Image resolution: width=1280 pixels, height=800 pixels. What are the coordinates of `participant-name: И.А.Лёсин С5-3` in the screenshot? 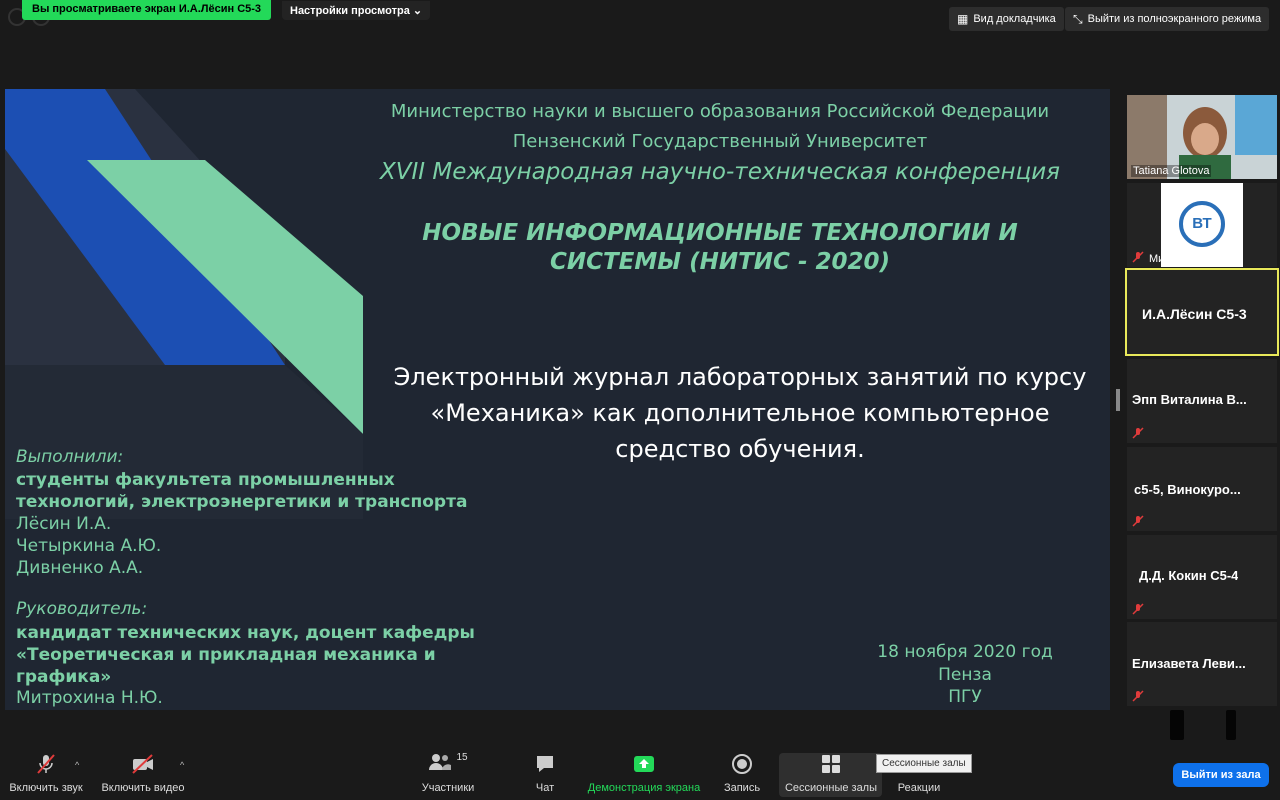 It's located at (1194, 314).